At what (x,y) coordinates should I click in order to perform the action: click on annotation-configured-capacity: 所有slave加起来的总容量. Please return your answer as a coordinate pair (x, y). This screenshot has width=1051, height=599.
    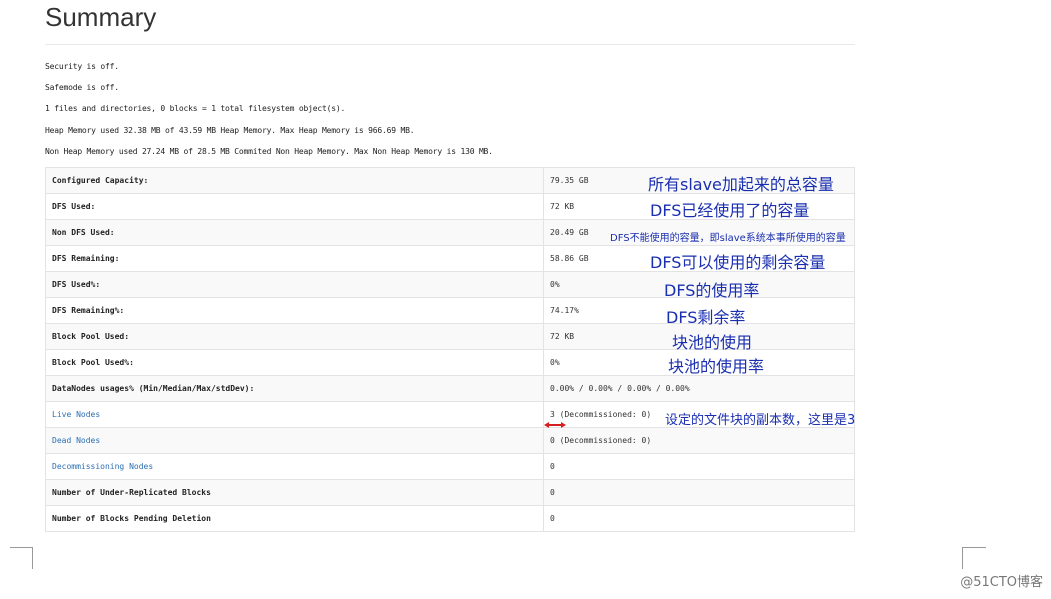
    Looking at the image, I should click on (741, 184).